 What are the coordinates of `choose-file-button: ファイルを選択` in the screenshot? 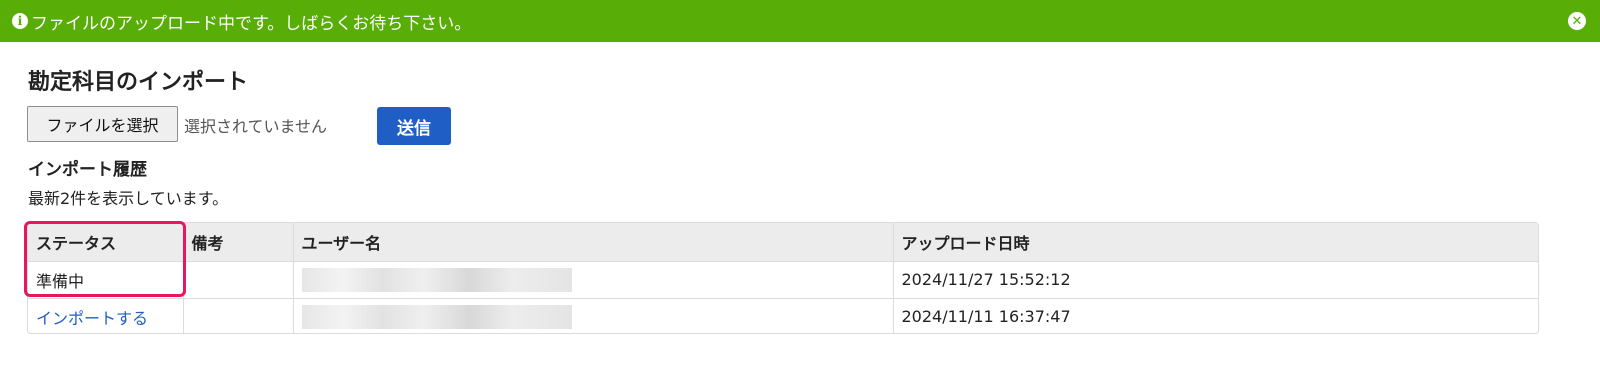 It's located at (102, 124).